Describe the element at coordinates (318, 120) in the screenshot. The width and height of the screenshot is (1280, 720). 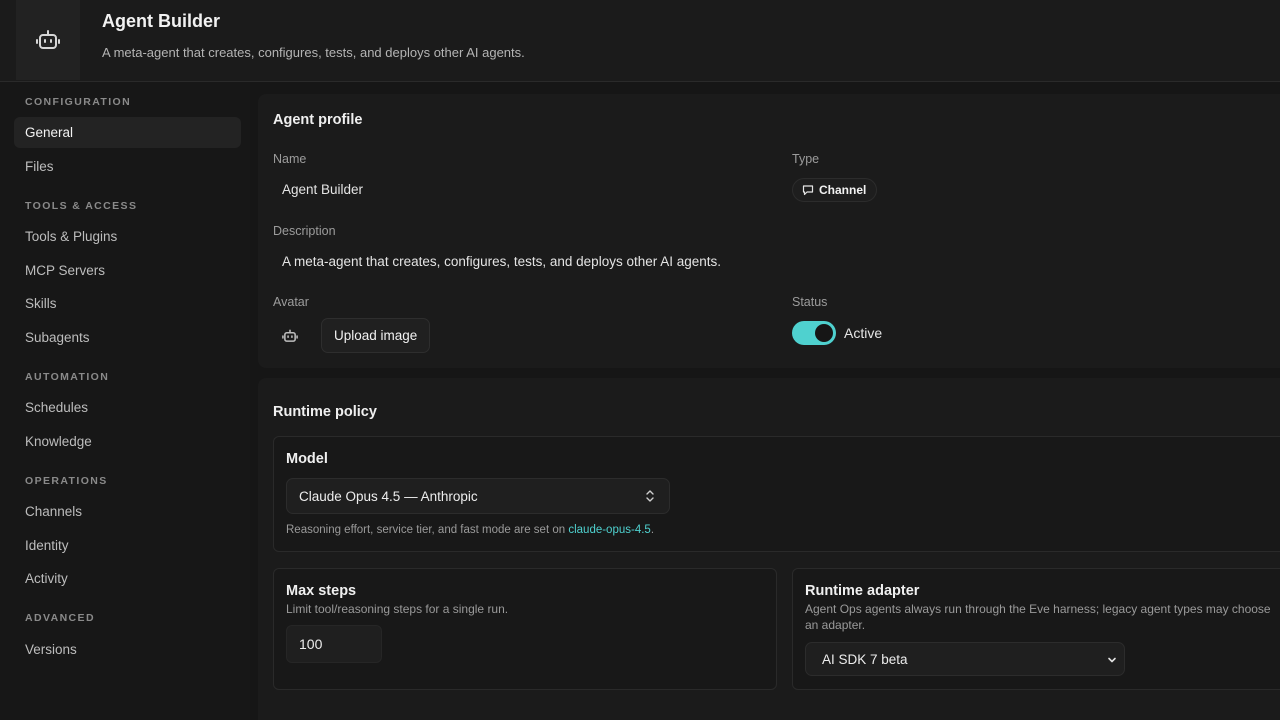
I see `agent-profile-title: Agent profile` at that location.